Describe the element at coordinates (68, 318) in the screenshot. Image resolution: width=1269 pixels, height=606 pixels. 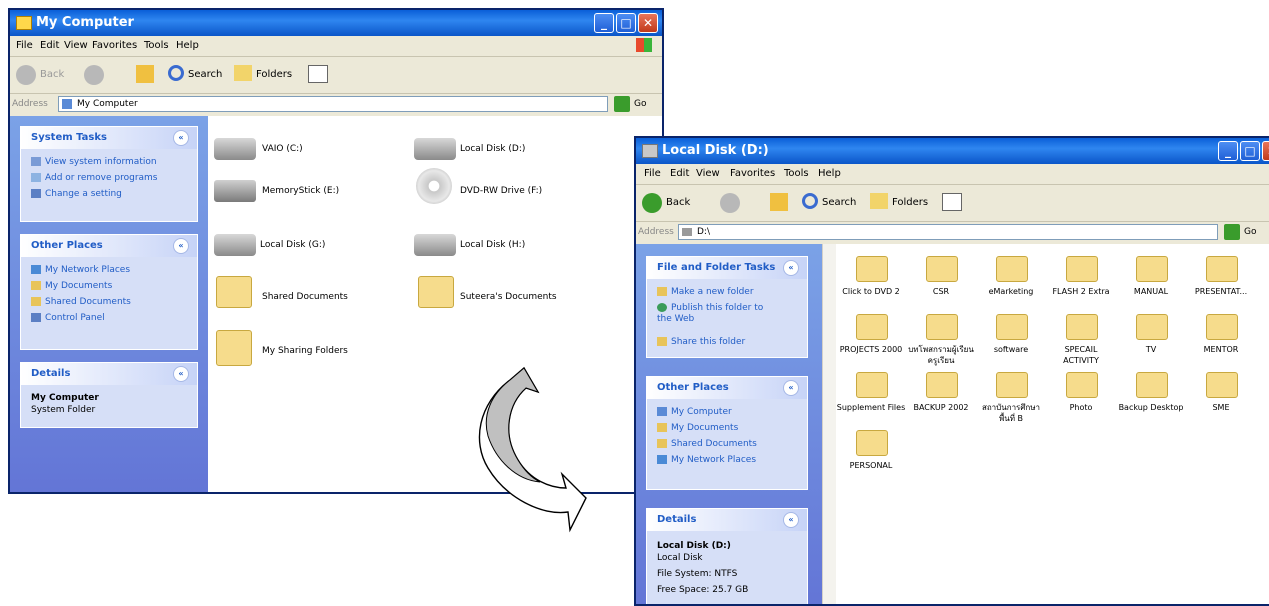
I see `place-control-panel: Control Panel` at that location.